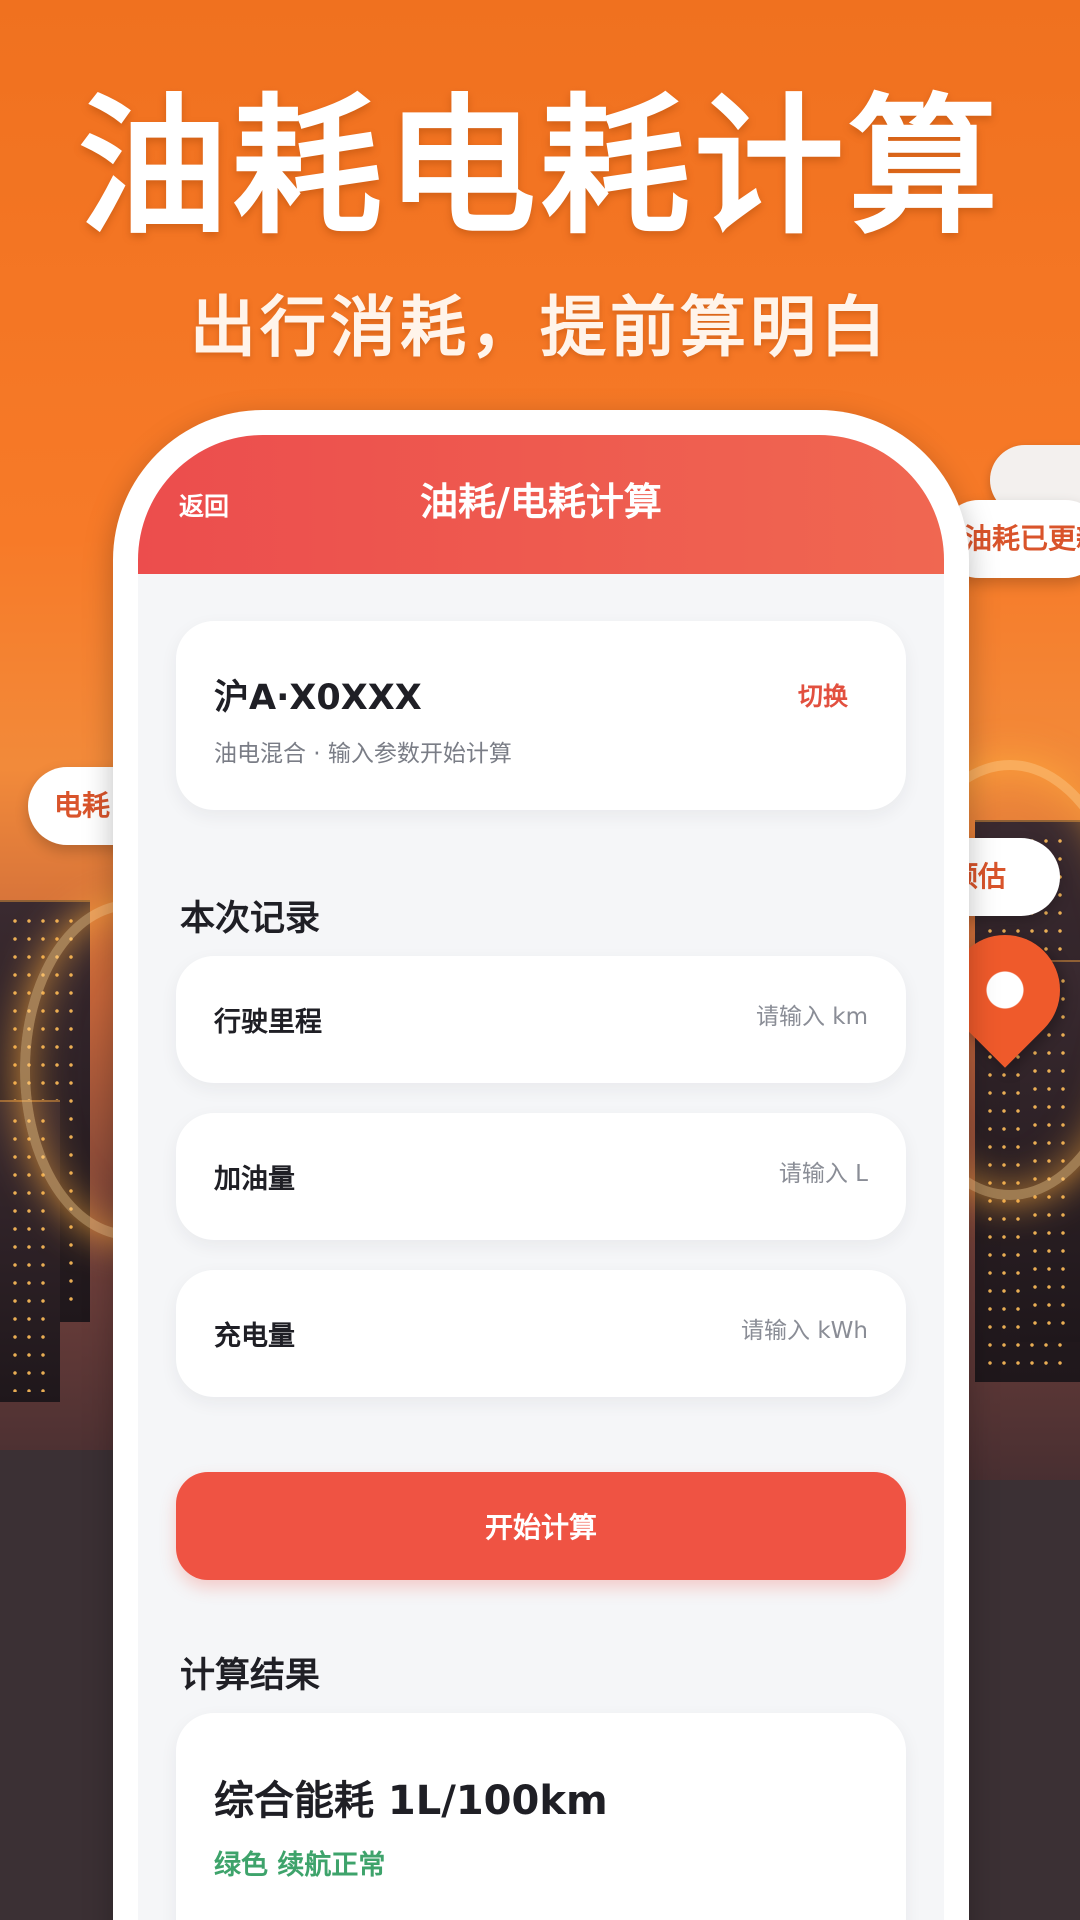  I want to click on mileage-field-row: 行驶里程, so click(541, 1019).